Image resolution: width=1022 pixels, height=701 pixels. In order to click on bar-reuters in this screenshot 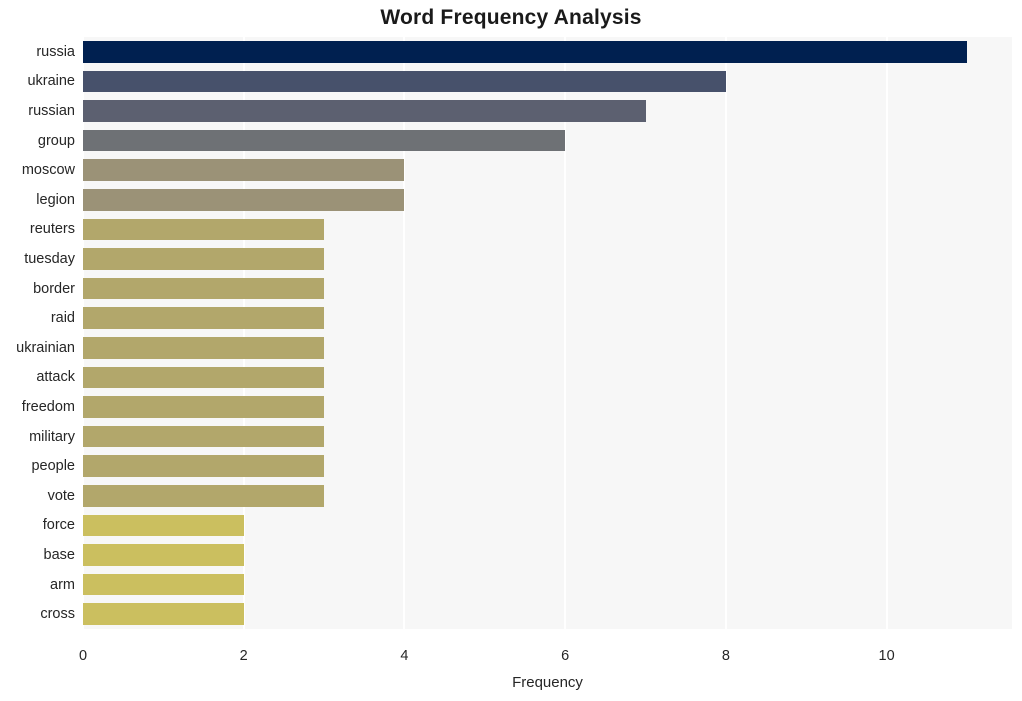, I will do `click(204, 229)`.